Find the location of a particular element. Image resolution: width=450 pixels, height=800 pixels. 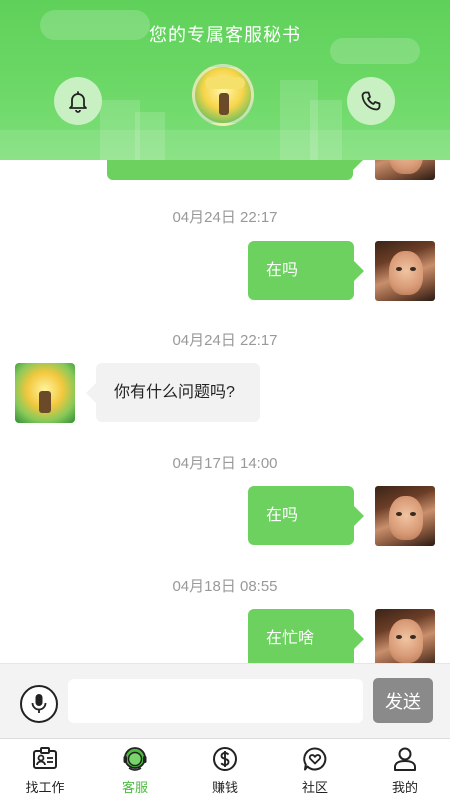

tab-label: 客服 is located at coordinates (134, 787).